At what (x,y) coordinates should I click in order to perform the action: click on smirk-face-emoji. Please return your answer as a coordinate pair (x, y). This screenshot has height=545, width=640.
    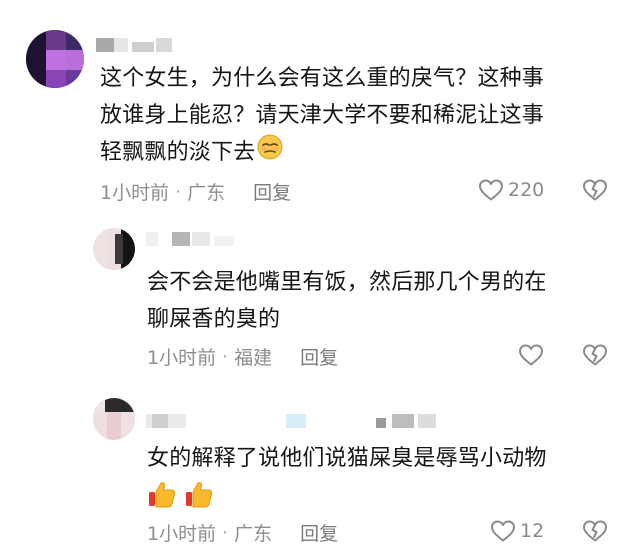
    Looking at the image, I should click on (270, 153).